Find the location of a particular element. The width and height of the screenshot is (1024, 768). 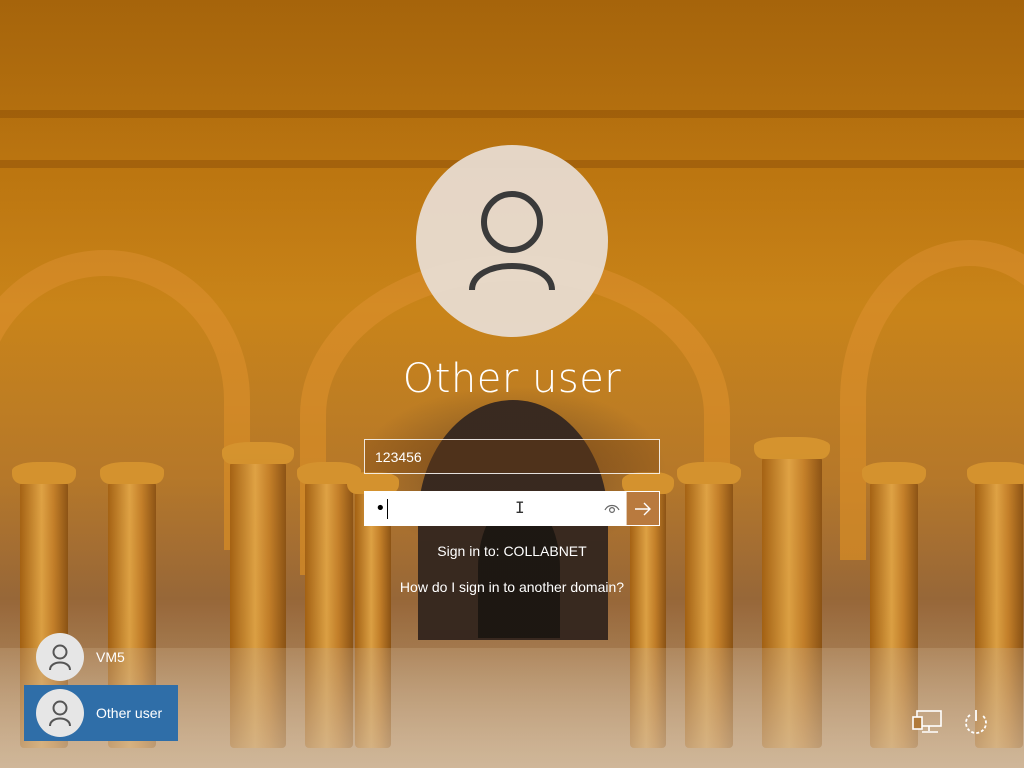

power-icon is located at coordinates (976, 722).